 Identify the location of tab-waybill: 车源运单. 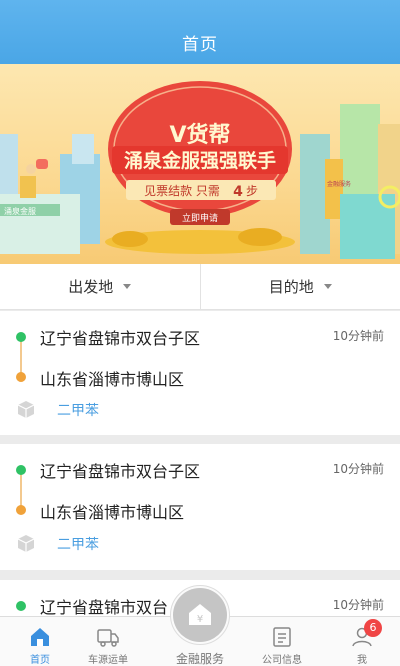
(108, 641).